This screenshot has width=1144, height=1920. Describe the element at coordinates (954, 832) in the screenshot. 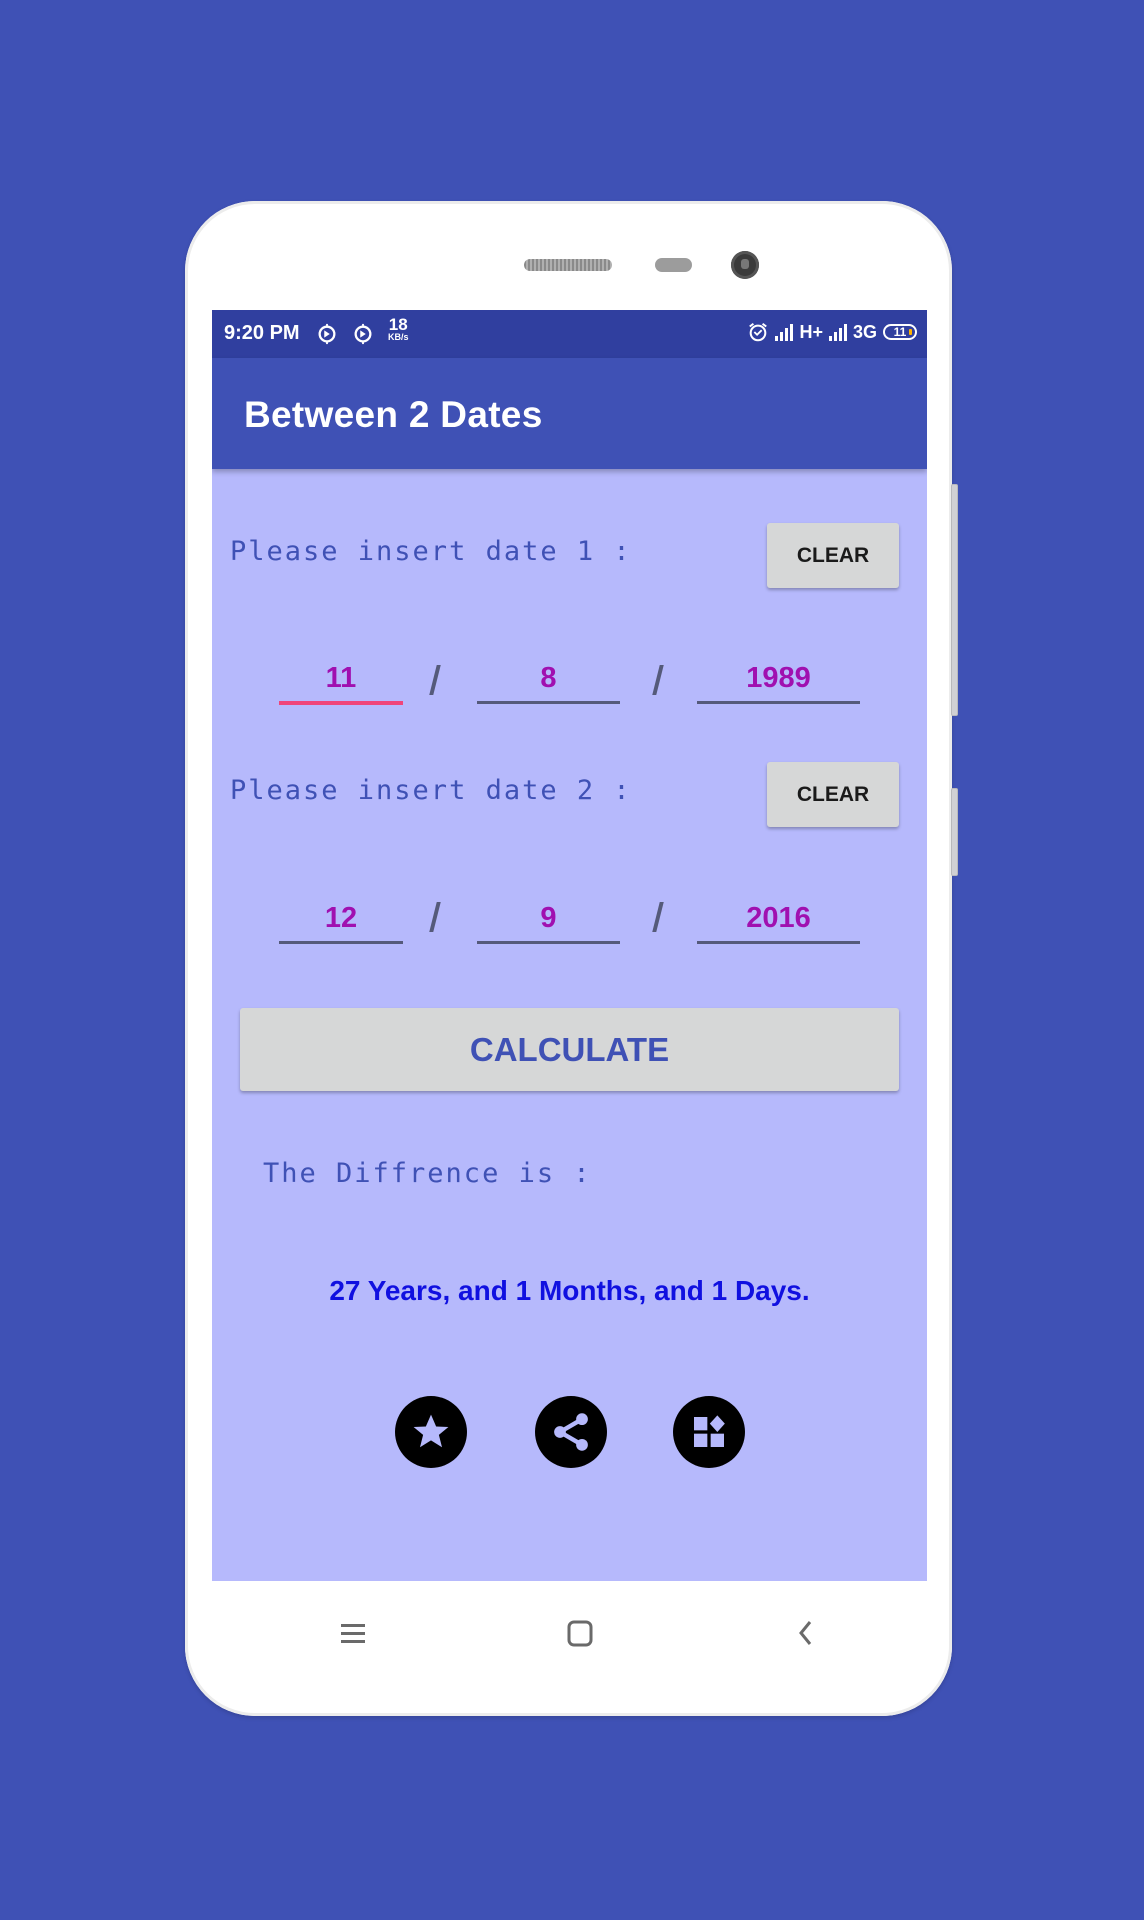

I see `power-button` at that location.